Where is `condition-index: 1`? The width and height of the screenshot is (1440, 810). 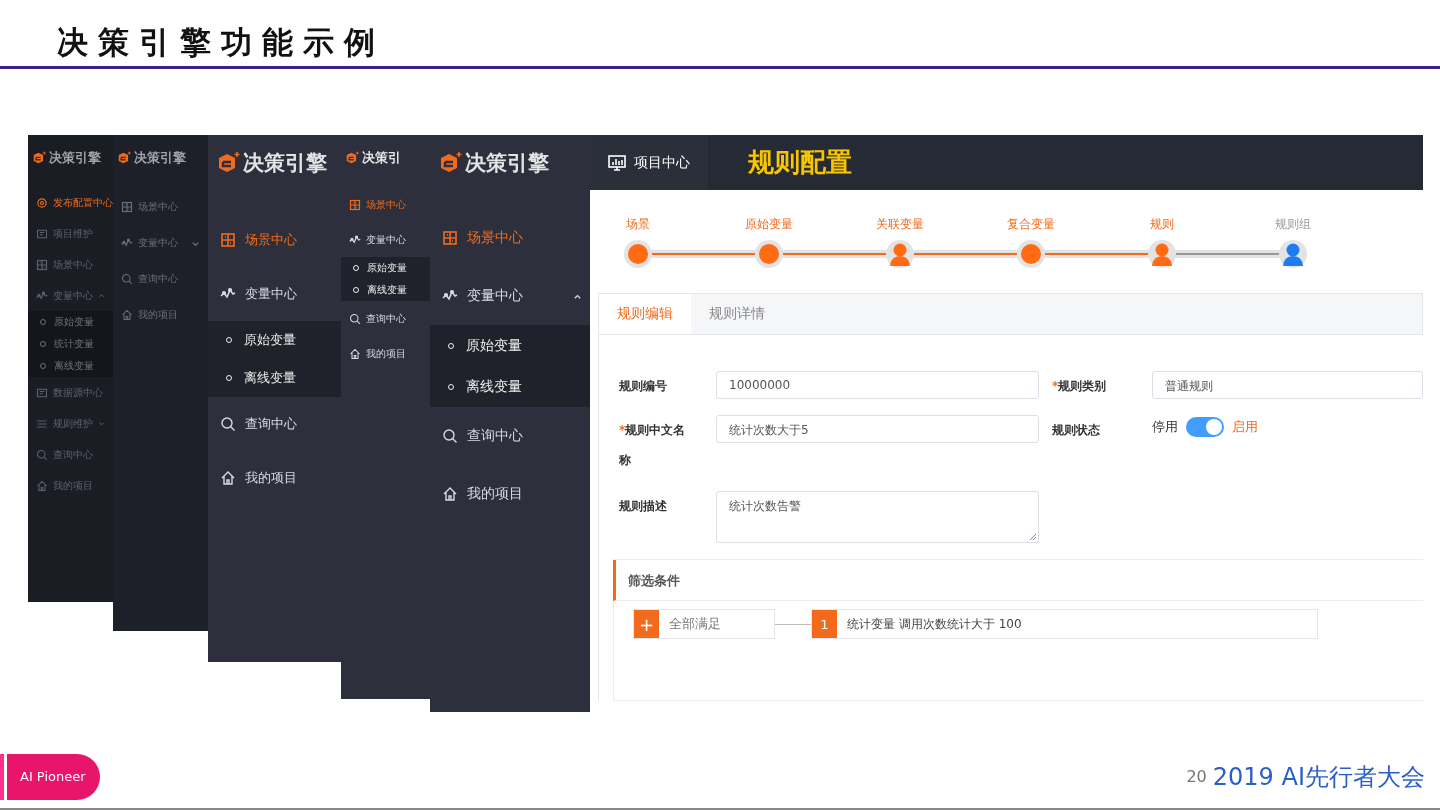 condition-index: 1 is located at coordinates (824, 624).